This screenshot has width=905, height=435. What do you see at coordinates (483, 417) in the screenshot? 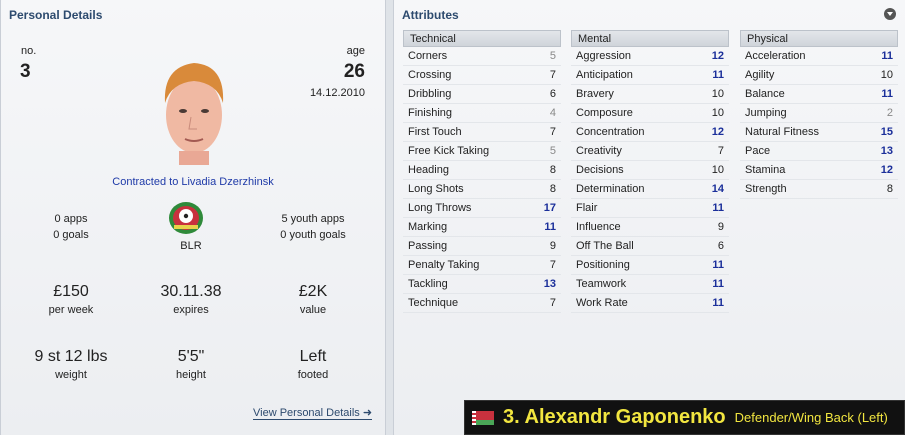
I see `belarus-flag-icon` at bounding box center [483, 417].